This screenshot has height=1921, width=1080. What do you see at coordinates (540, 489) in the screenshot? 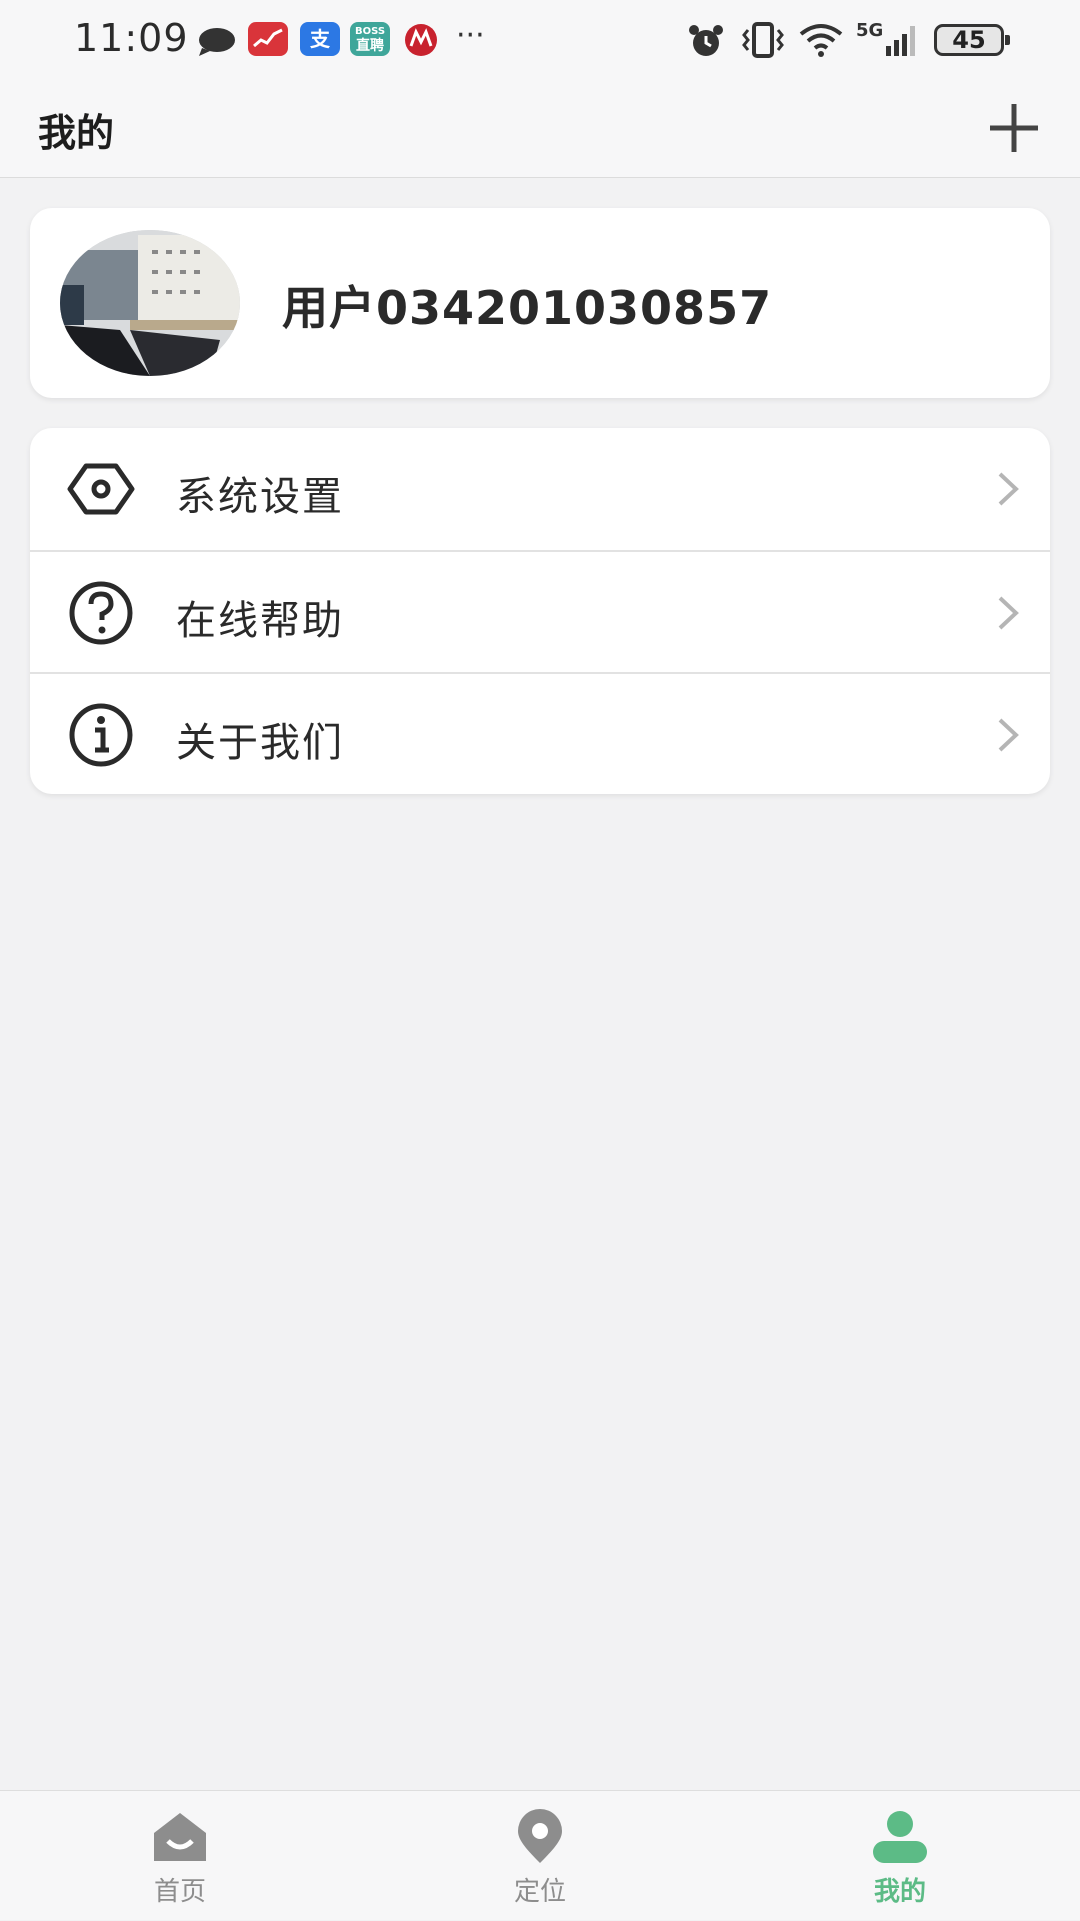
I see `menu-item-system-settings: 系统设置` at bounding box center [540, 489].